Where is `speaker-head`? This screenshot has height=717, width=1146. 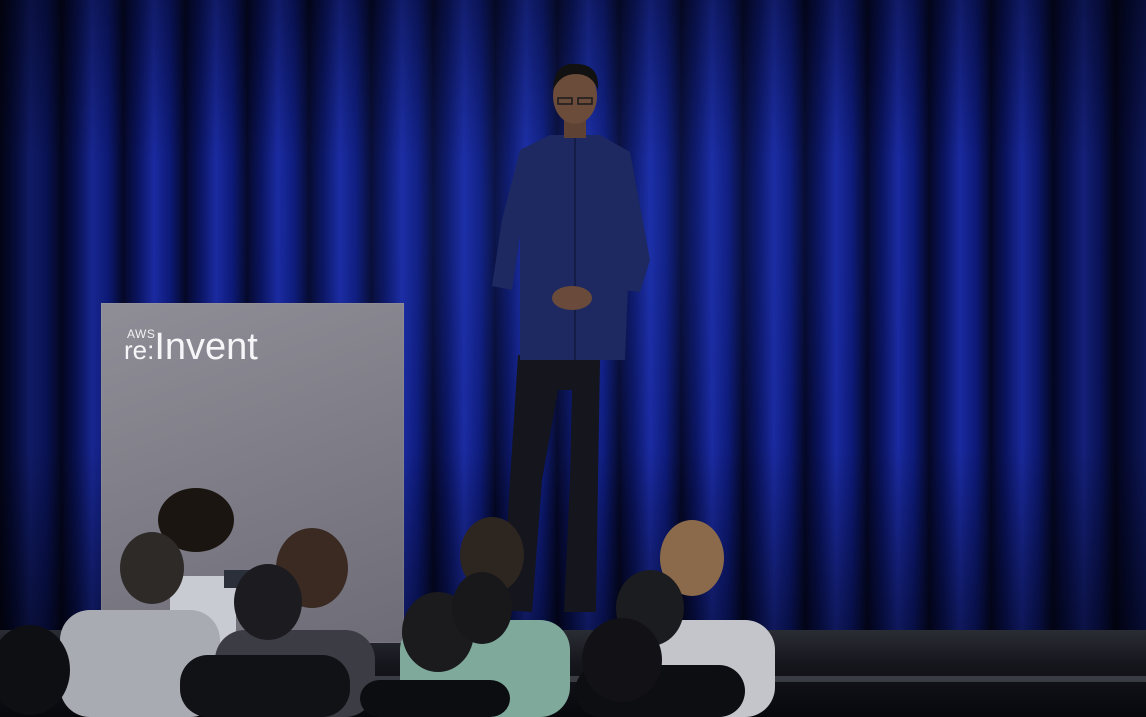
speaker-head is located at coordinates (576, 100).